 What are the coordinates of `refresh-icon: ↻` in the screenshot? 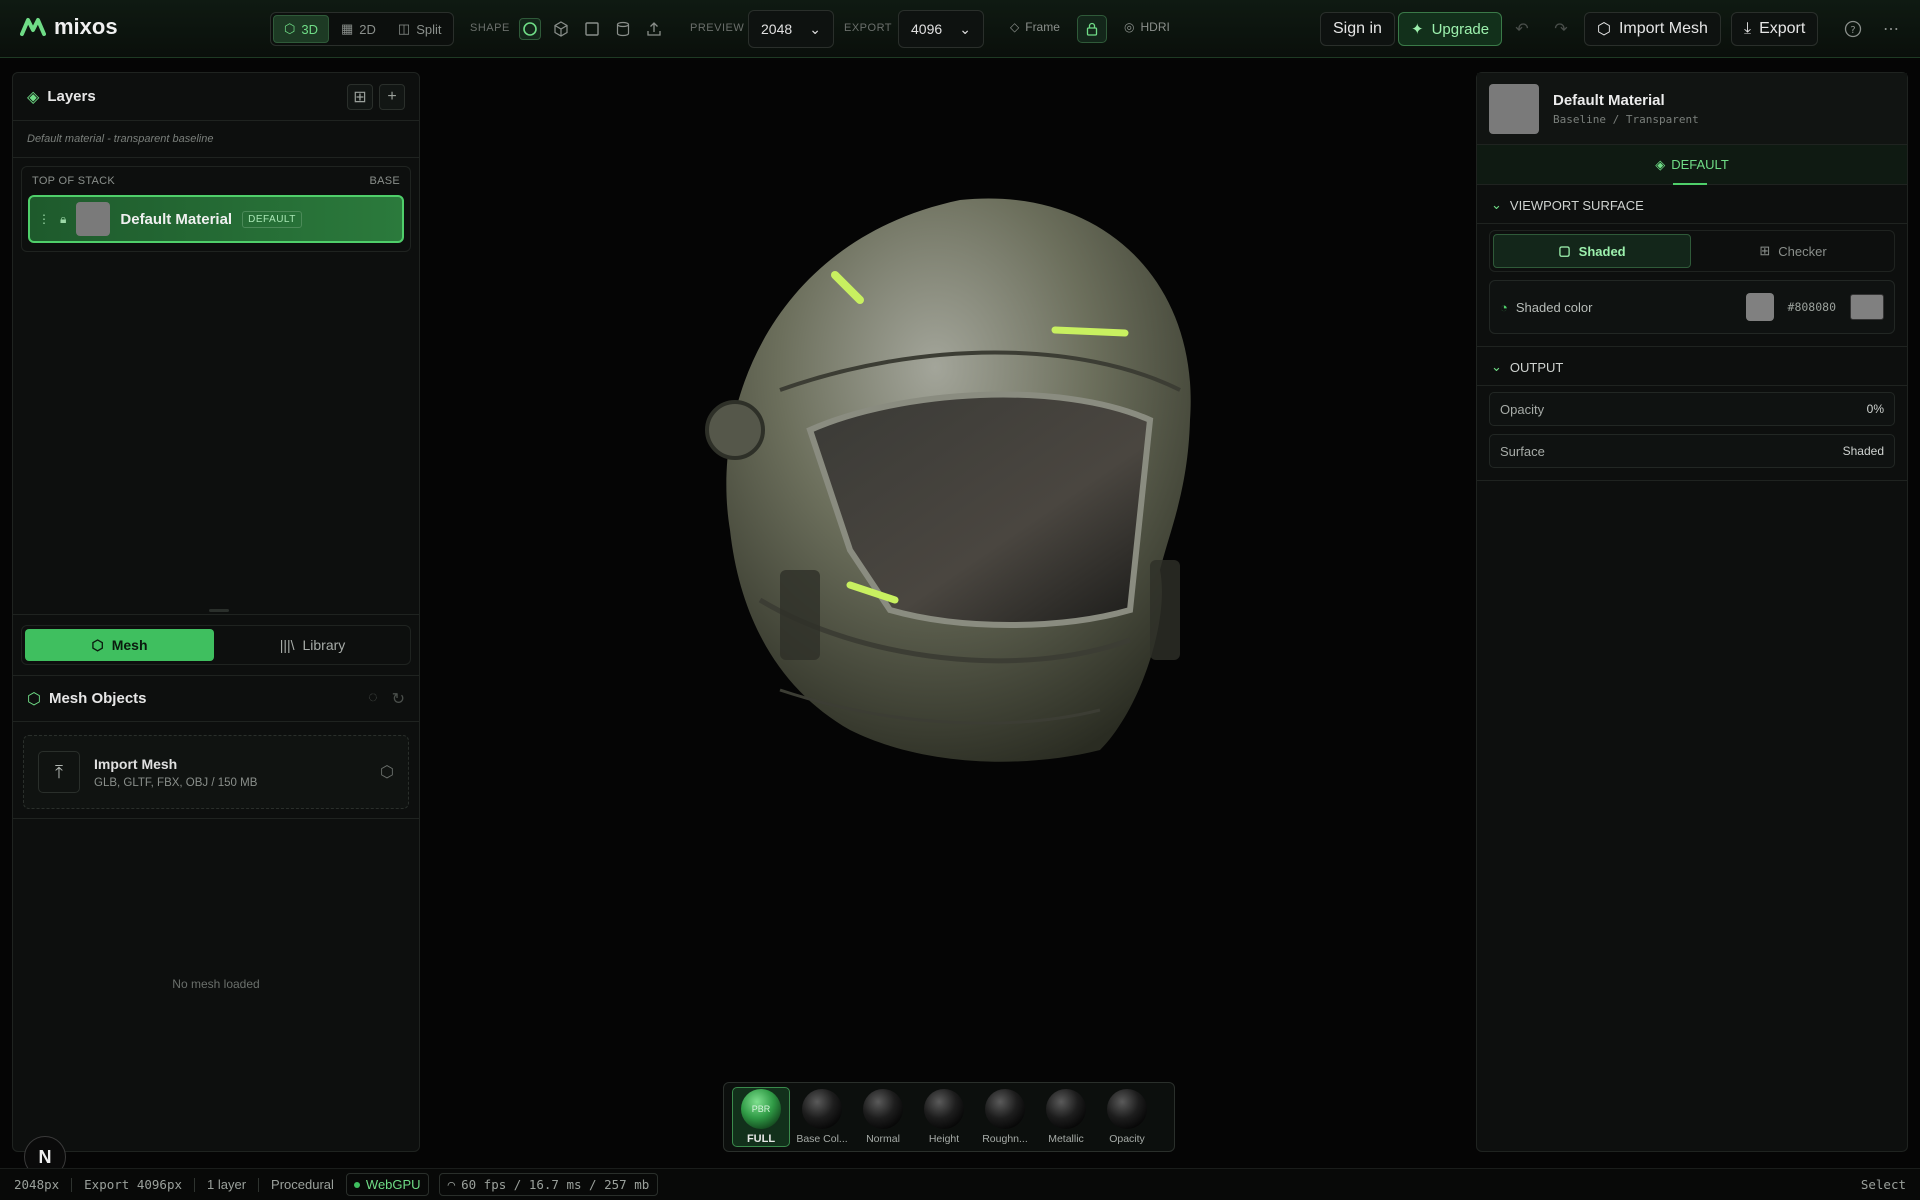 It's located at (398, 699).